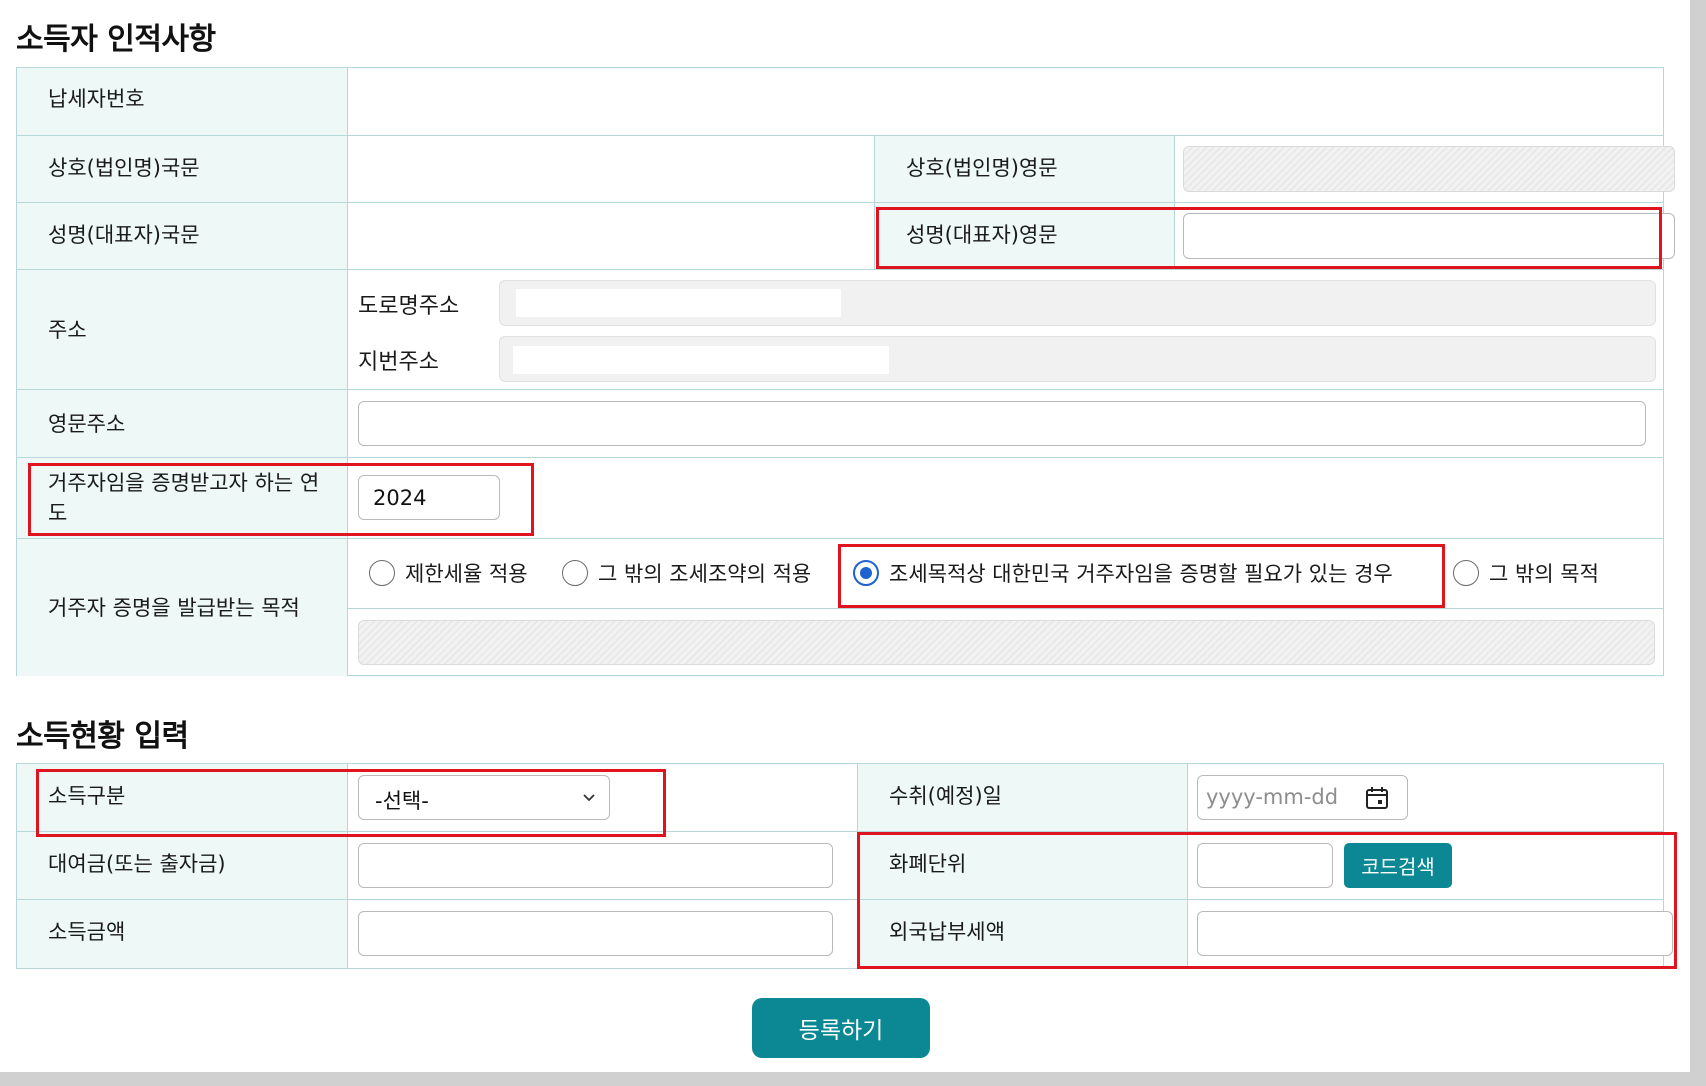 This screenshot has width=1706, height=1086. I want to click on year-cell, so click(1005, 498).